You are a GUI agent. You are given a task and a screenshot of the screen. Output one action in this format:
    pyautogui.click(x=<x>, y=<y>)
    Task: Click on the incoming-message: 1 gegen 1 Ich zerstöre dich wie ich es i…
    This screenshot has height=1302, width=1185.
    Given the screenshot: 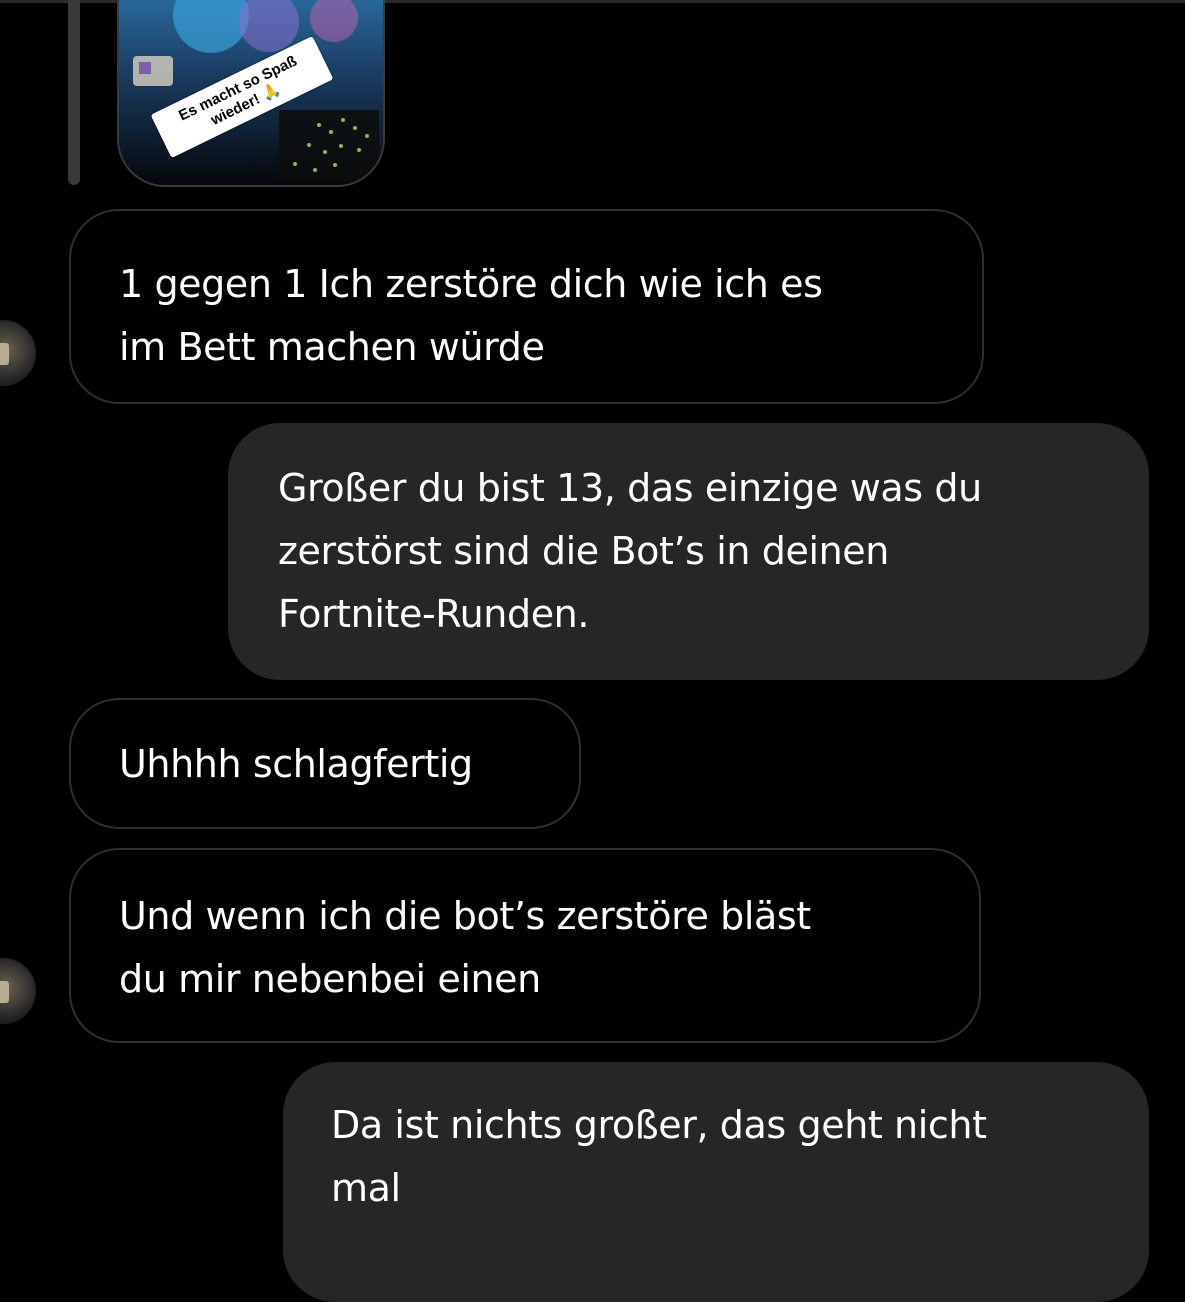 What is the action you would take?
    pyautogui.click(x=526, y=306)
    